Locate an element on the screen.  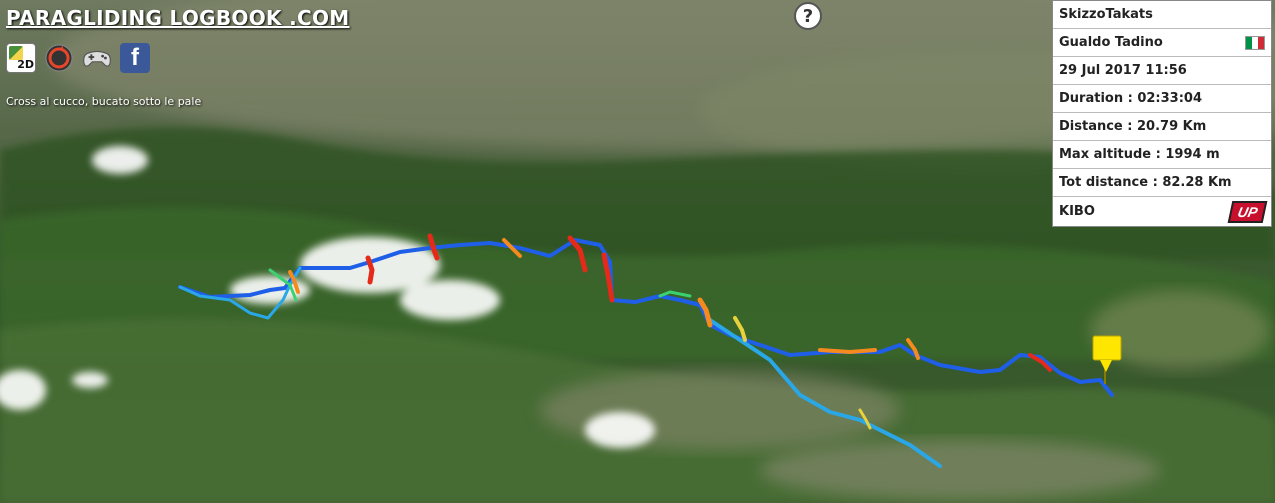
facebook-icon: f is located at coordinates (135, 58).